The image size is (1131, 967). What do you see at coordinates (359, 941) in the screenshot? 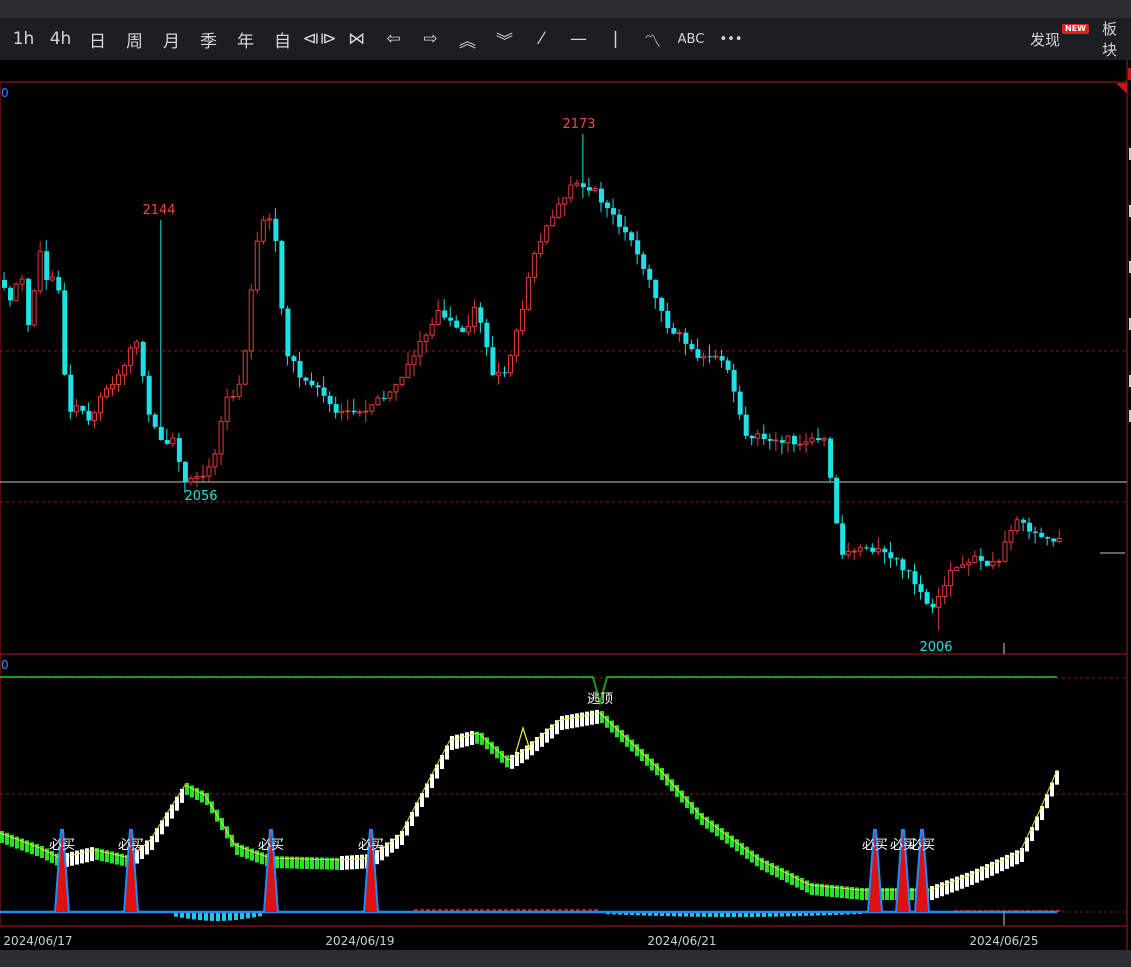
I see `x-axis-label: 2024/06/19` at bounding box center [359, 941].